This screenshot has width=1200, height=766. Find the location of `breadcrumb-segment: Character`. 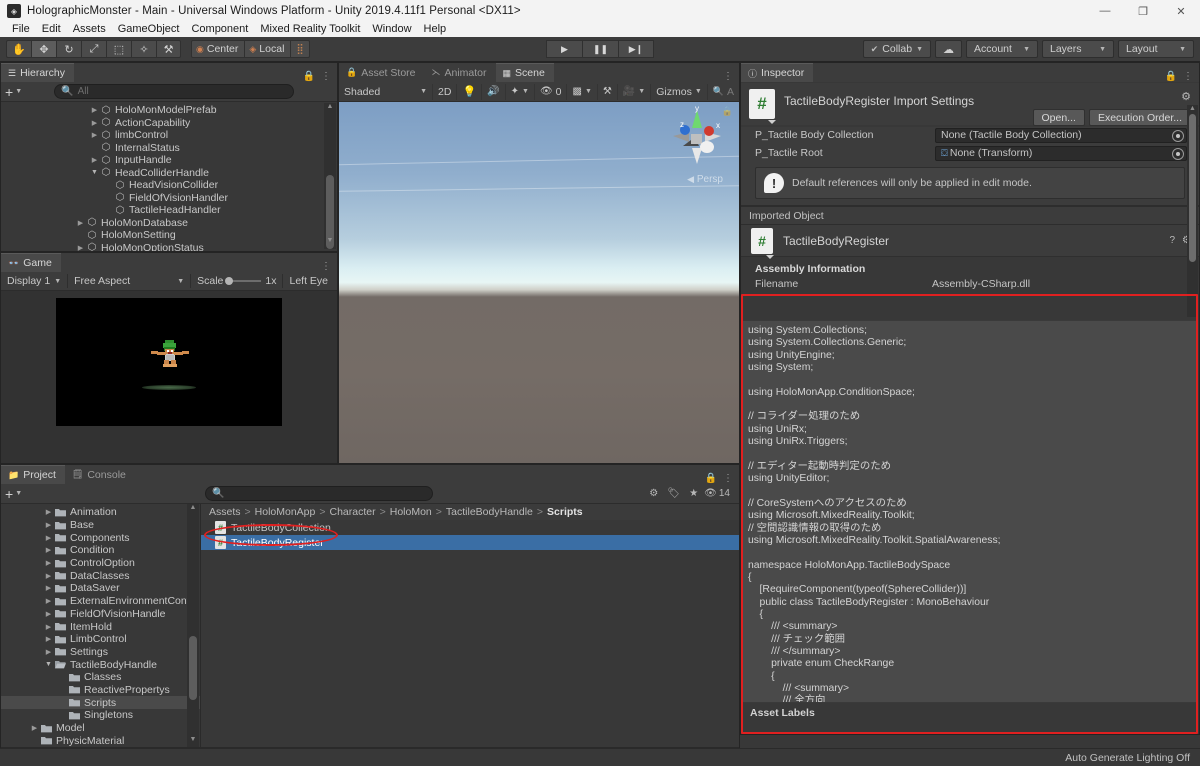

breadcrumb-segment: Character is located at coordinates (353, 512).